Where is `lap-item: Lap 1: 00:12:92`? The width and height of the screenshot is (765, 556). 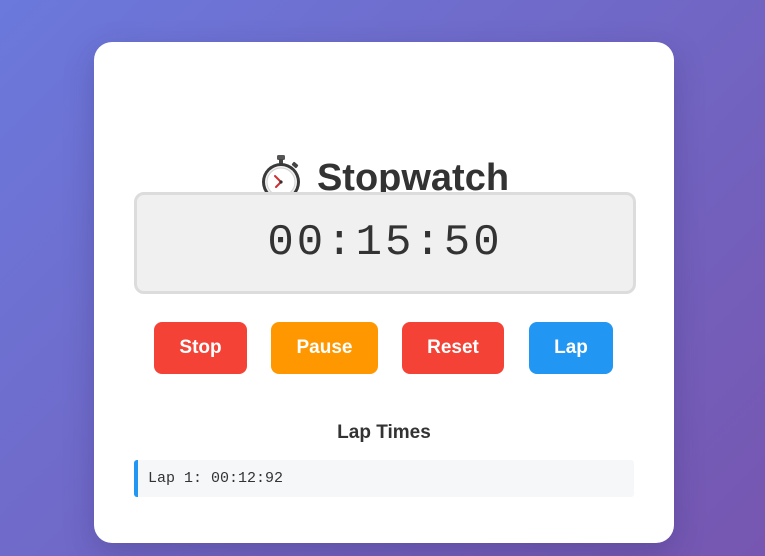
lap-item: Lap 1: 00:12:92 is located at coordinates (384, 478).